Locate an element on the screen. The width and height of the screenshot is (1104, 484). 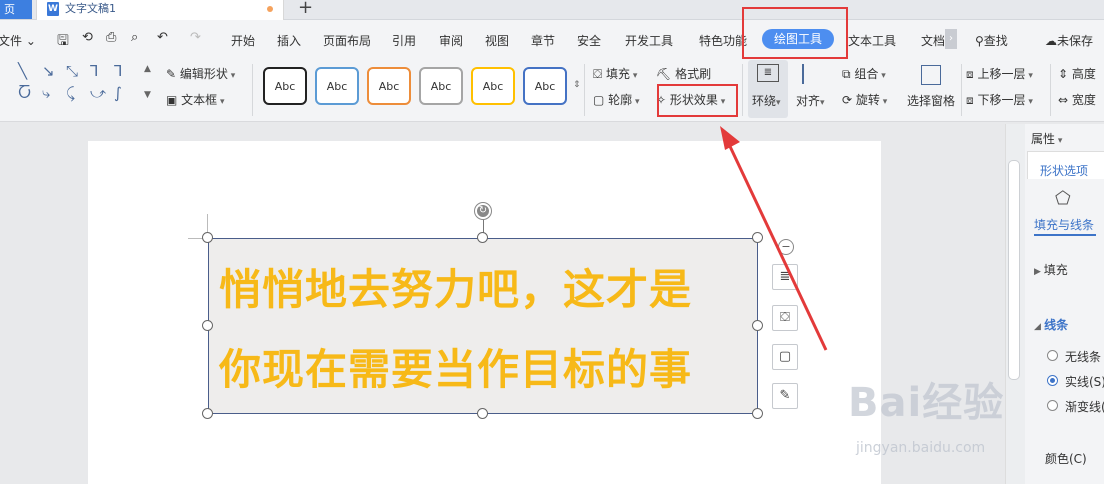
no-line-label: 无线条 is located at coordinates (1083, 357).